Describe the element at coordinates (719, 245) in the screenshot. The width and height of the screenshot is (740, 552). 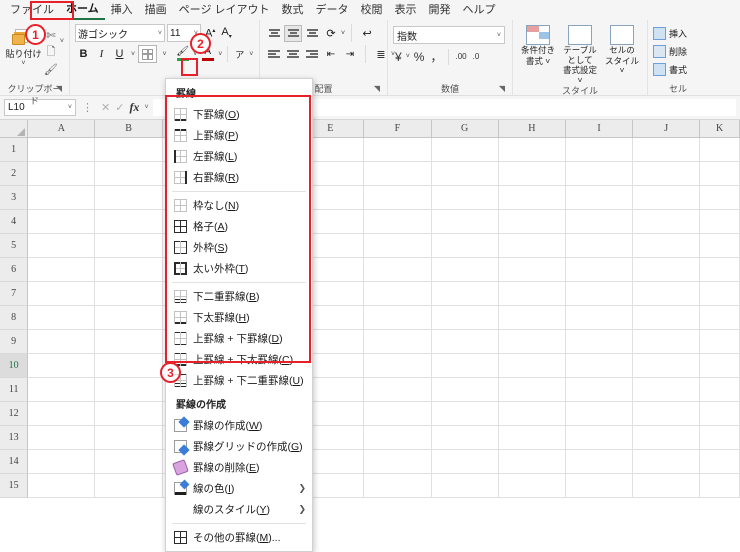
I see `cell-k5` at that location.